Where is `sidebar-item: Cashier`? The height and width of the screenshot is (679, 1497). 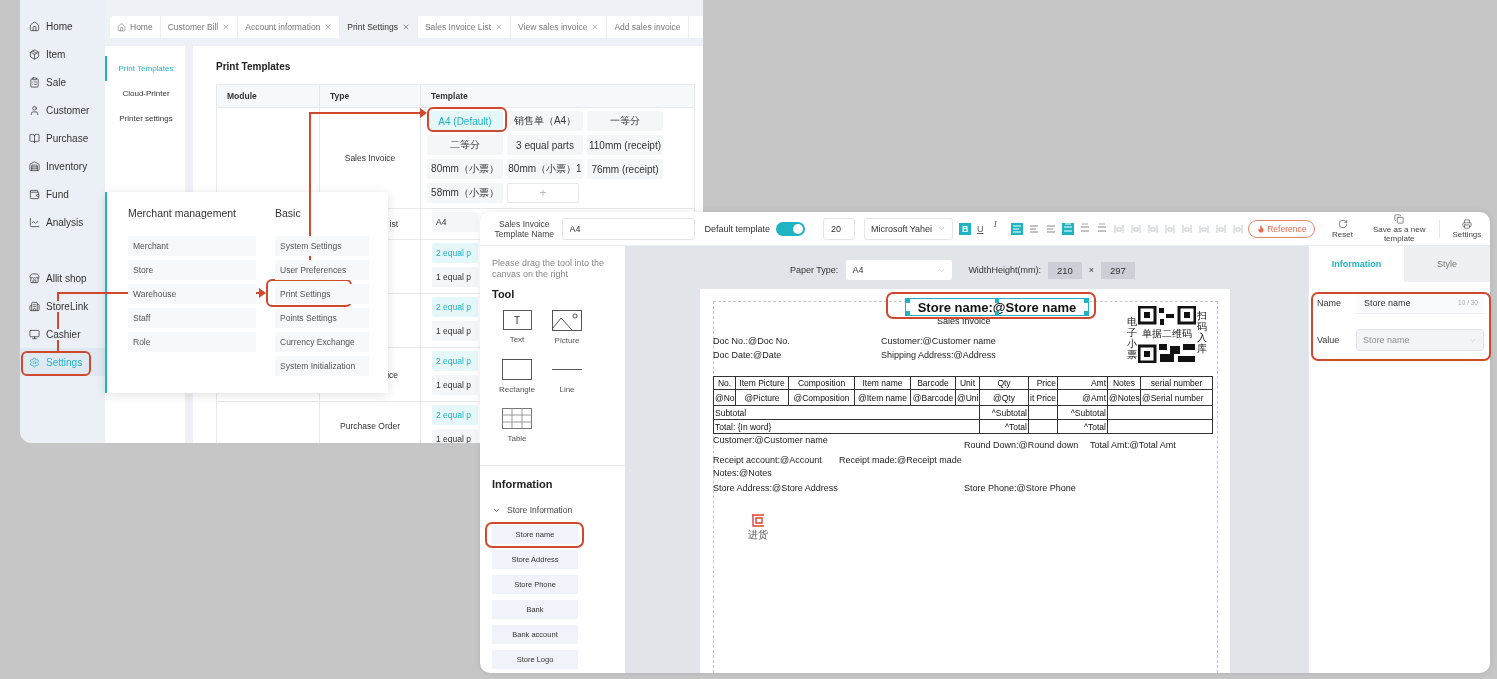 sidebar-item: Cashier is located at coordinates (62, 334).